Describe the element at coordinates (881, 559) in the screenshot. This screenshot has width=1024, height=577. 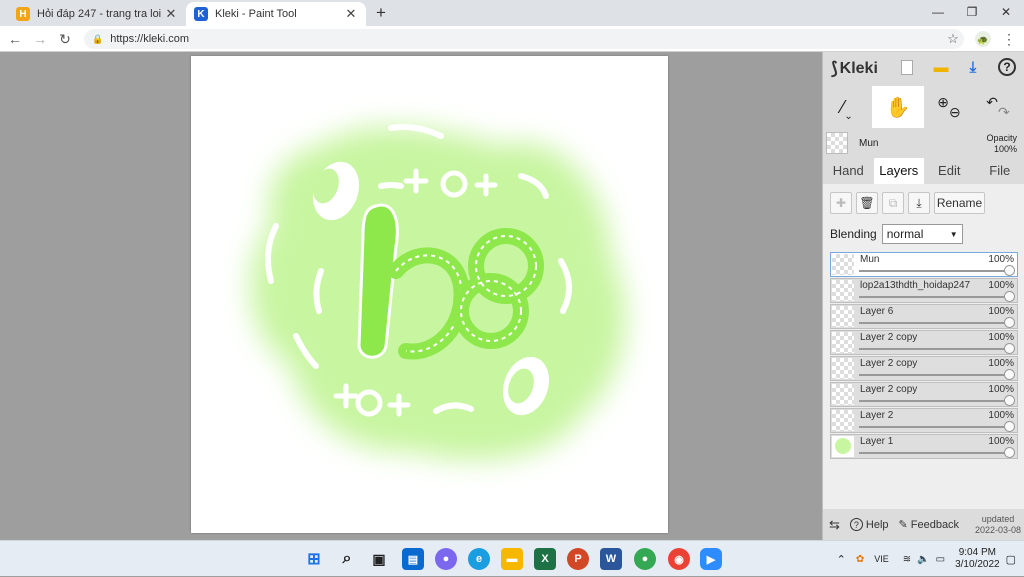
I see `language-indicator: VIE` at that location.